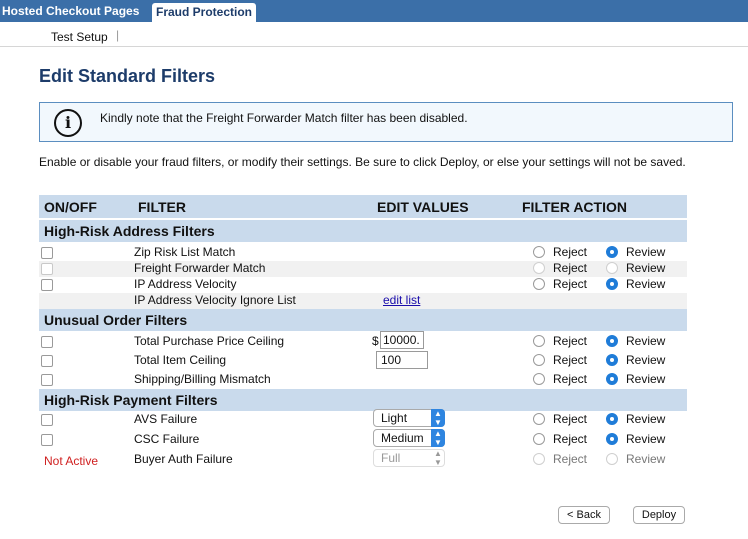  I want to click on freight-checkbox, so click(47, 269).